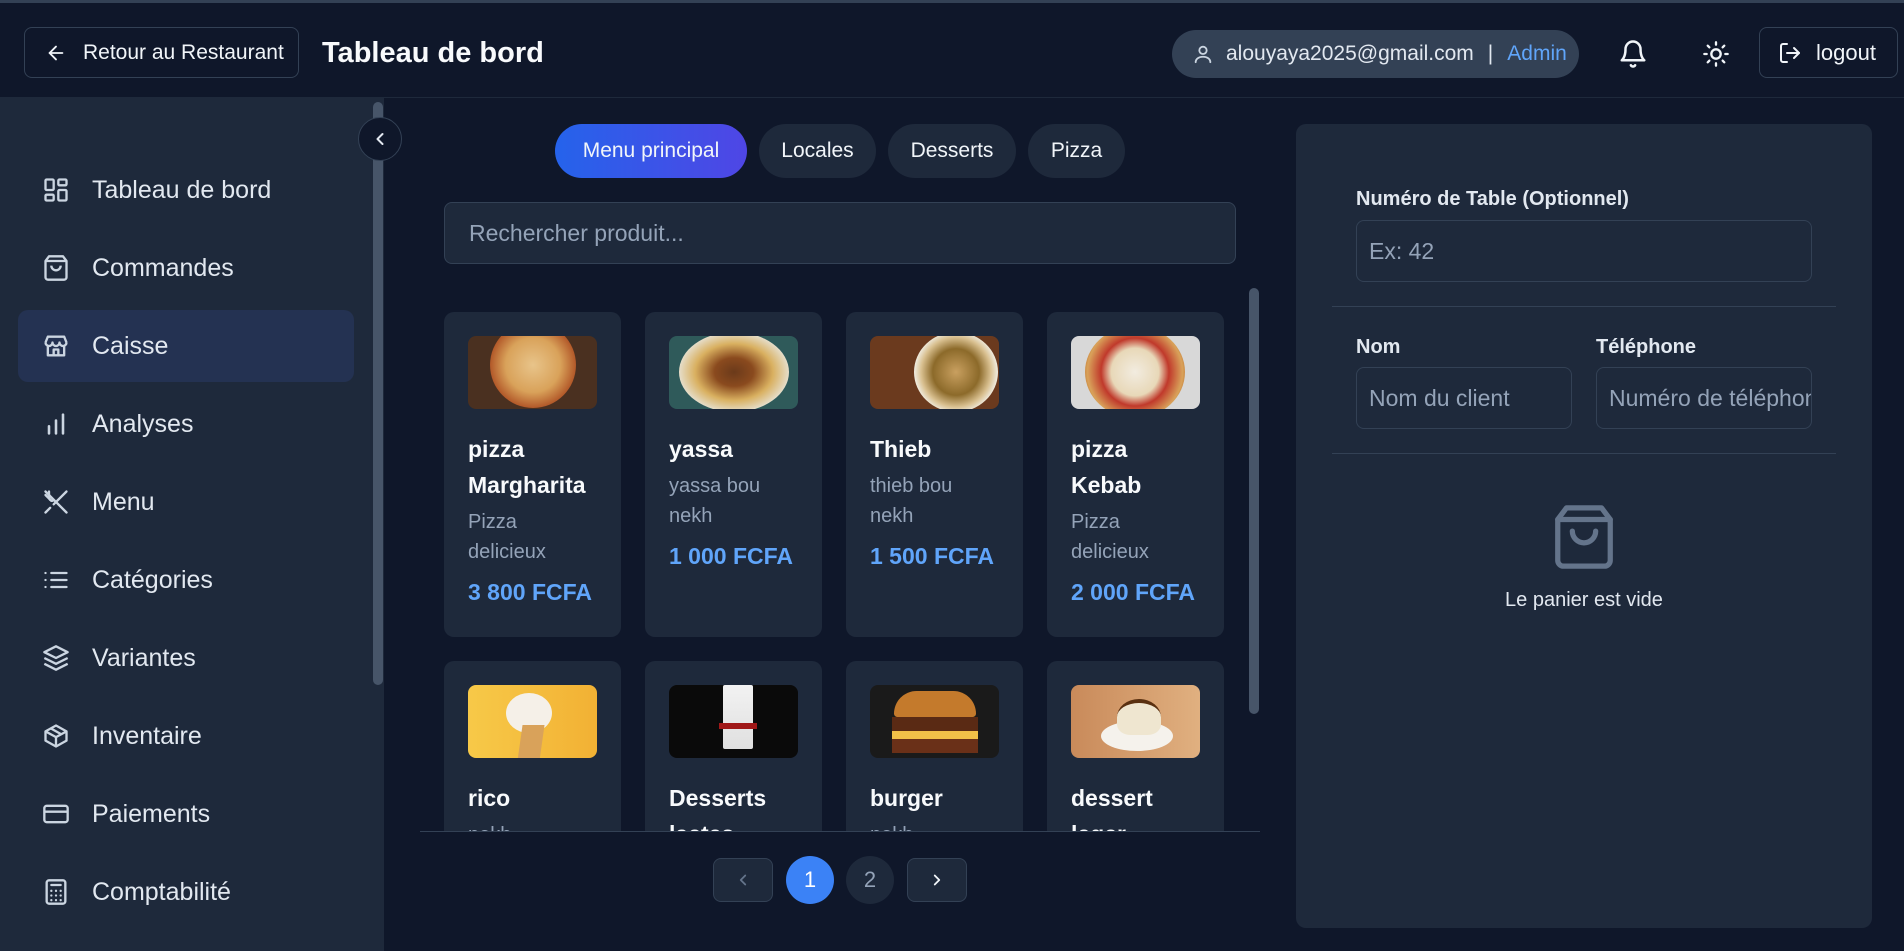 This screenshot has width=1904, height=951. I want to click on product-card: dessert leger, so click(1135, 746).